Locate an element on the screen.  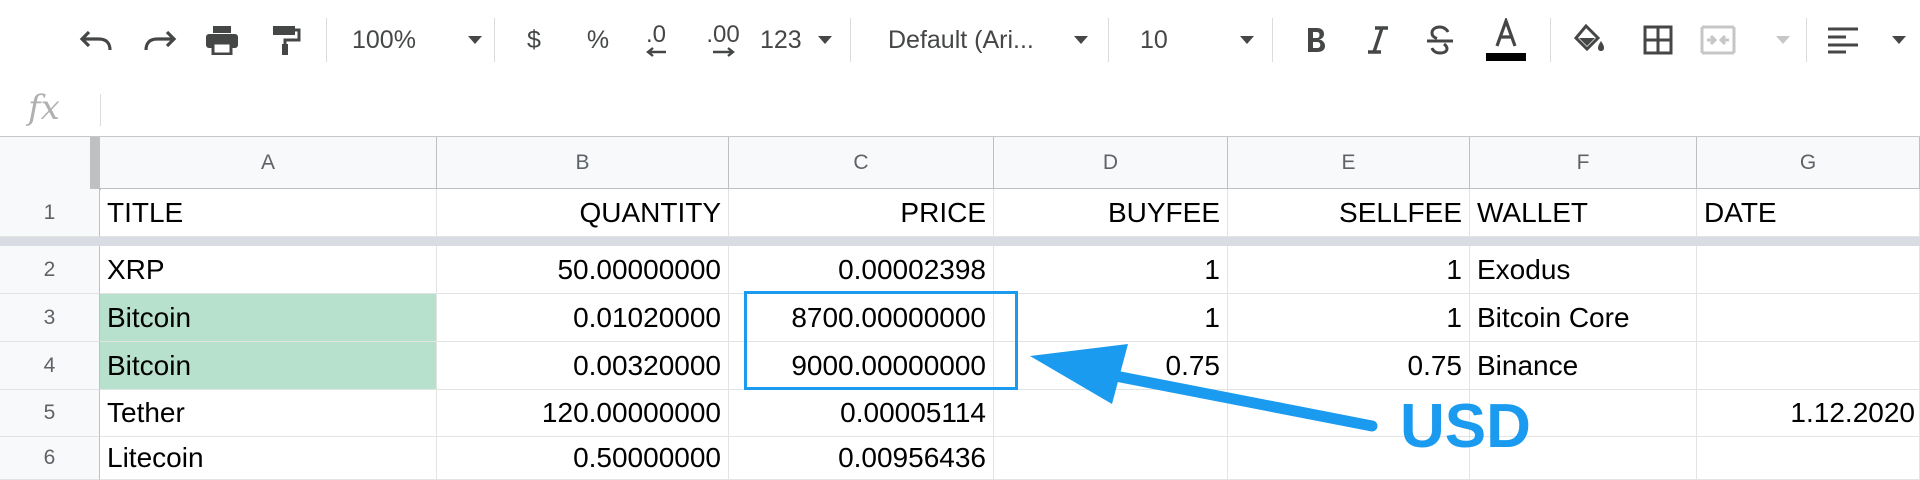
annotation-label: USD is located at coordinates (1465, 426).